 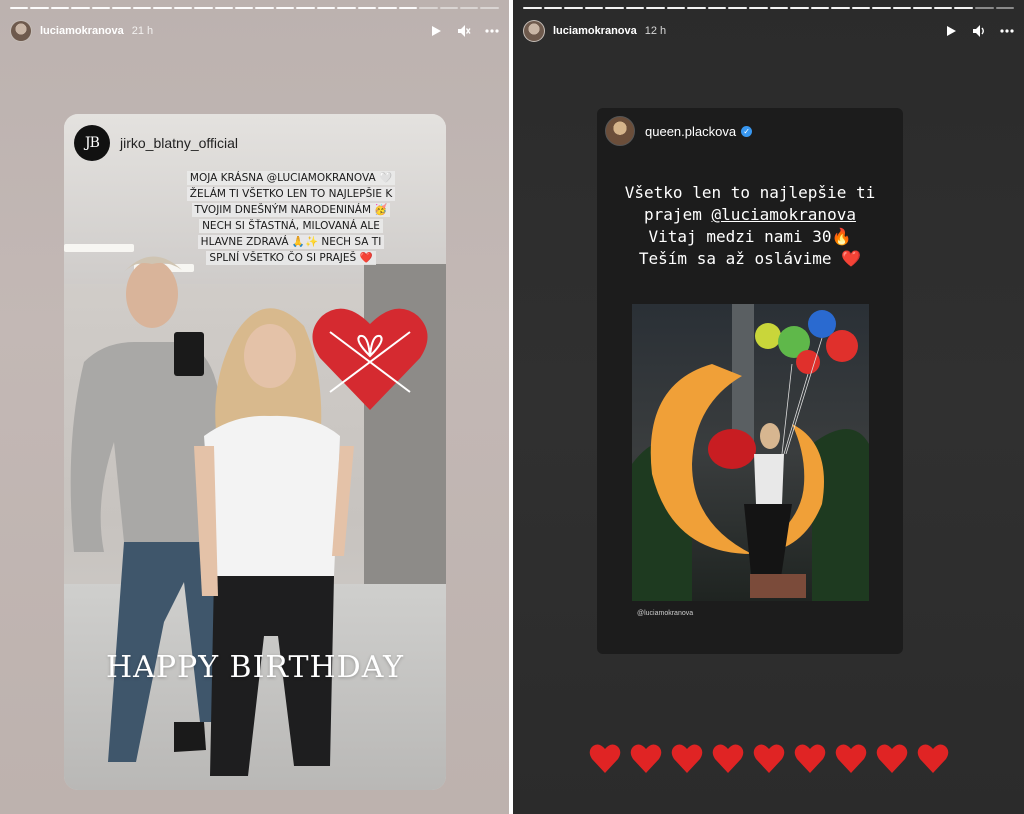 I want to click on mention-link: @luciamokranova, so click(x=783, y=214).